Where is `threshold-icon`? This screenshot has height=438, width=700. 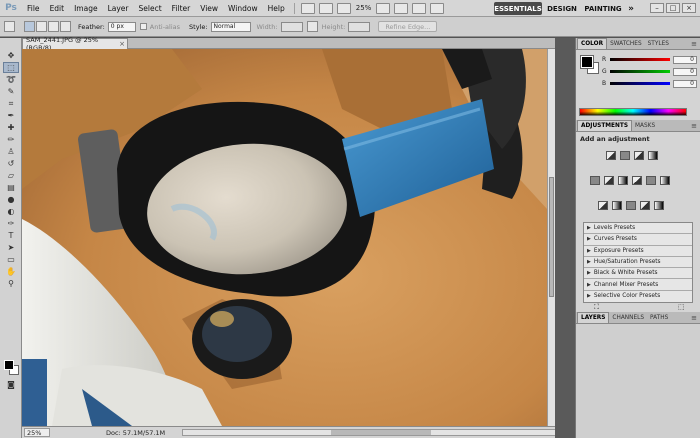 threshold-icon is located at coordinates (631, 205).